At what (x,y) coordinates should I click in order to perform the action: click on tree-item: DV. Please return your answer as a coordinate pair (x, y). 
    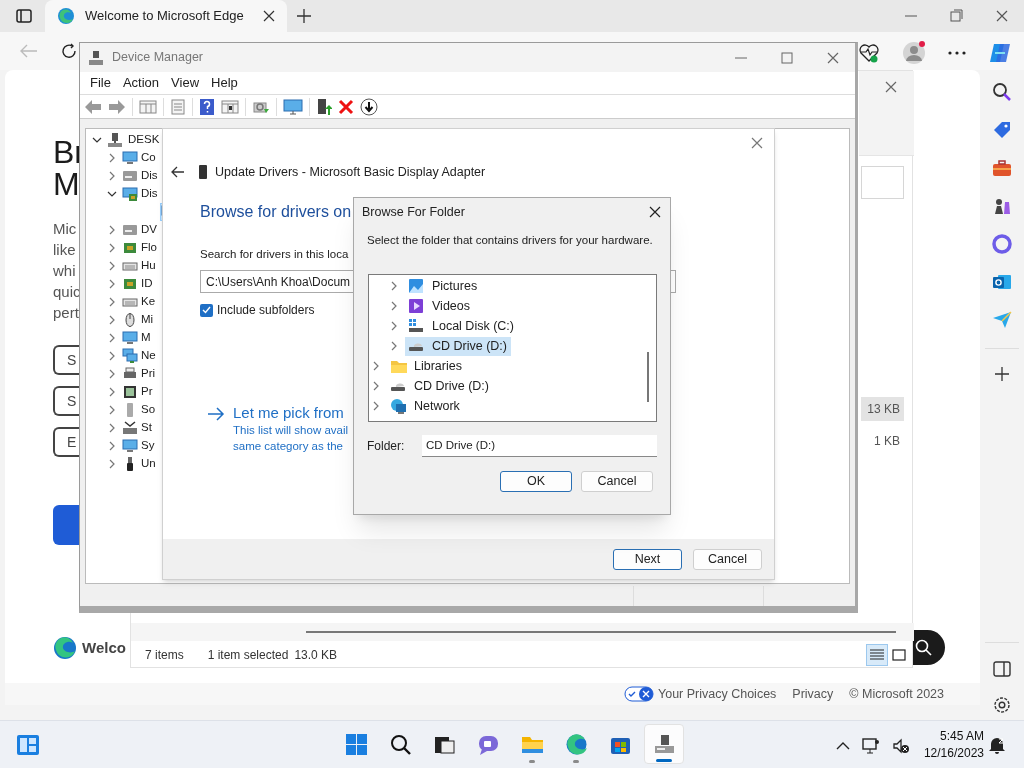
    Looking at the image, I should click on (149, 230).